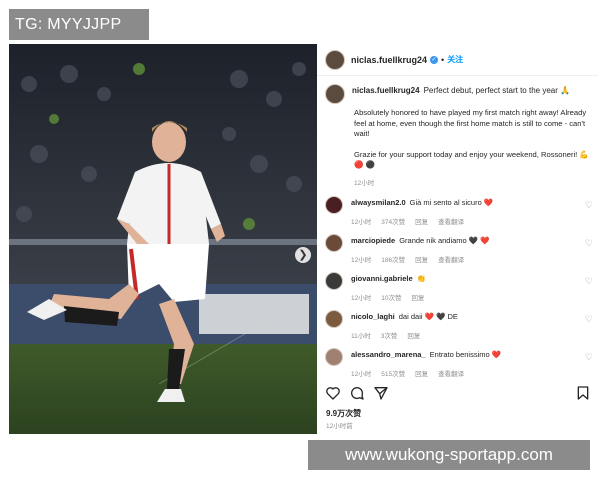  I want to click on verified-badge-icon: ✓, so click(434, 59).